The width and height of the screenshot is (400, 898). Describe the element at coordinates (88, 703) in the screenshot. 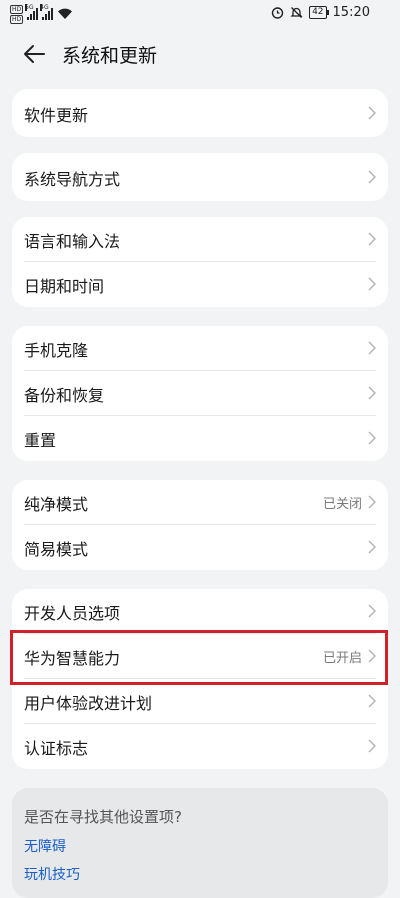

I see `item-label: 用户体验改进计划` at that location.